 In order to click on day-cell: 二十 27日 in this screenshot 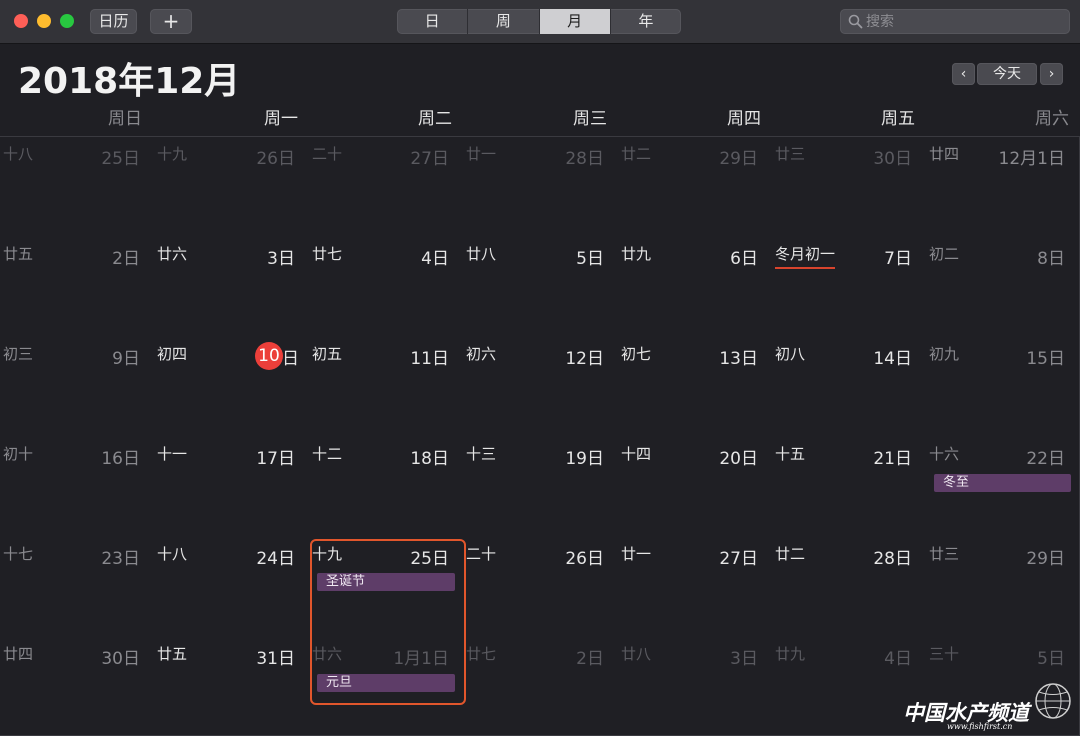, I will do `click(386, 187)`.